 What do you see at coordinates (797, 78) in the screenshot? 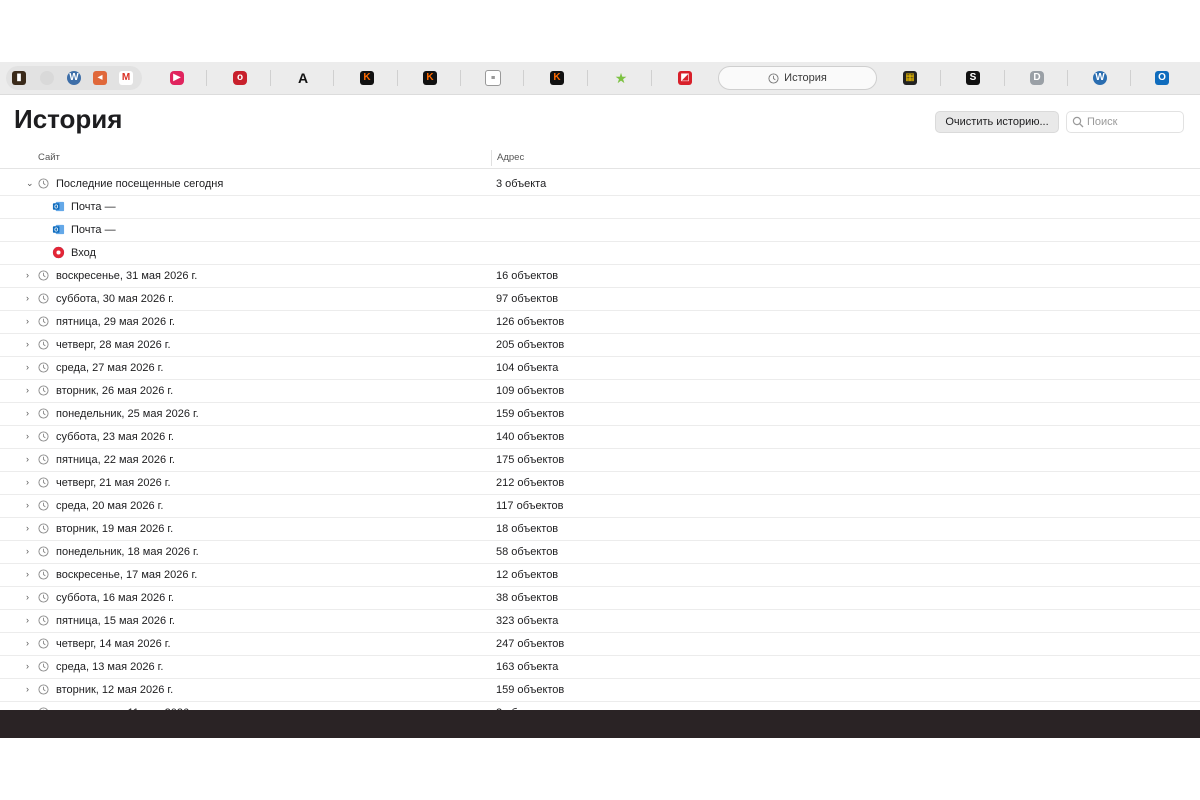
I see `tab-history: История` at bounding box center [797, 78].